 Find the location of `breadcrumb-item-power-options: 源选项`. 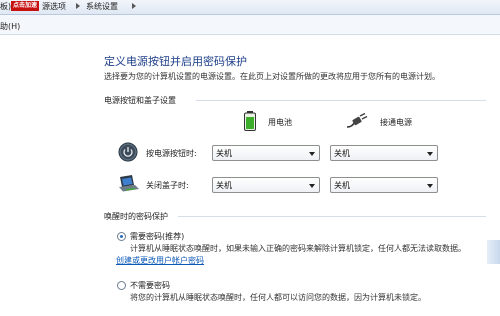

breadcrumb-item-power-options: 源选项 is located at coordinates (54, 6).